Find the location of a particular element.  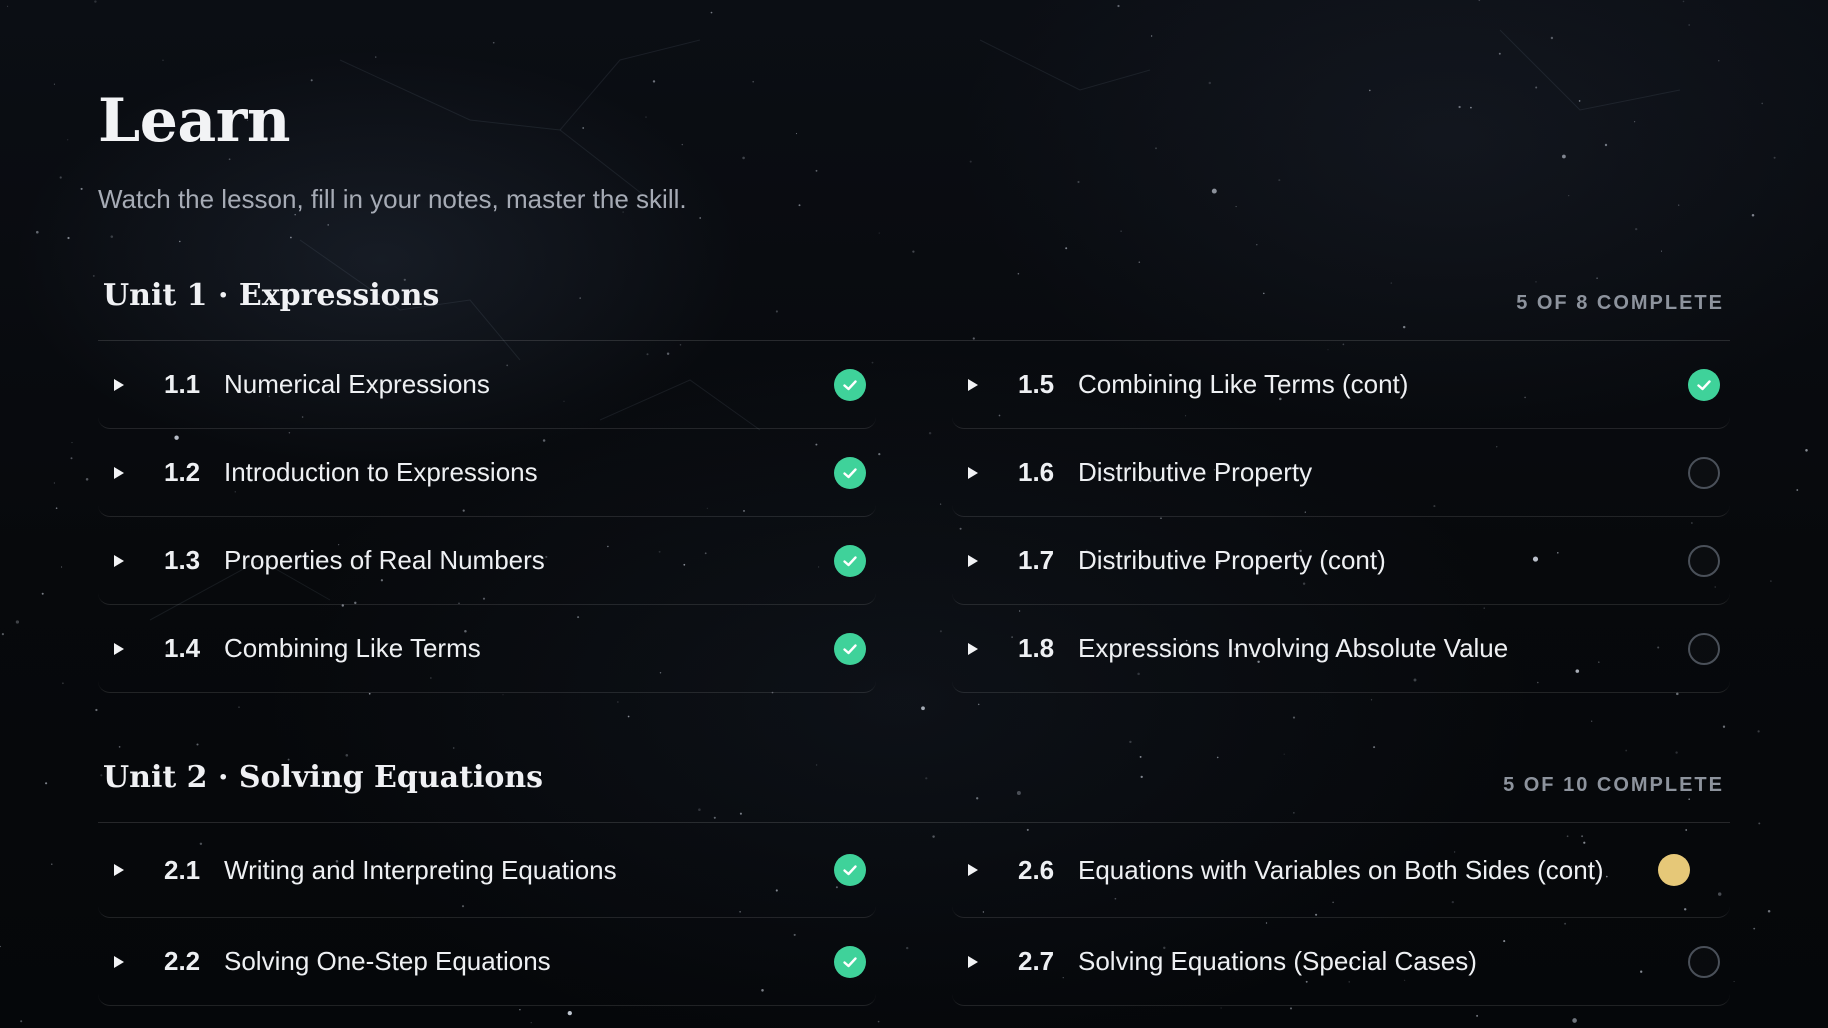

unit-title: Unit 1 · Expressions is located at coordinates (271, 295).